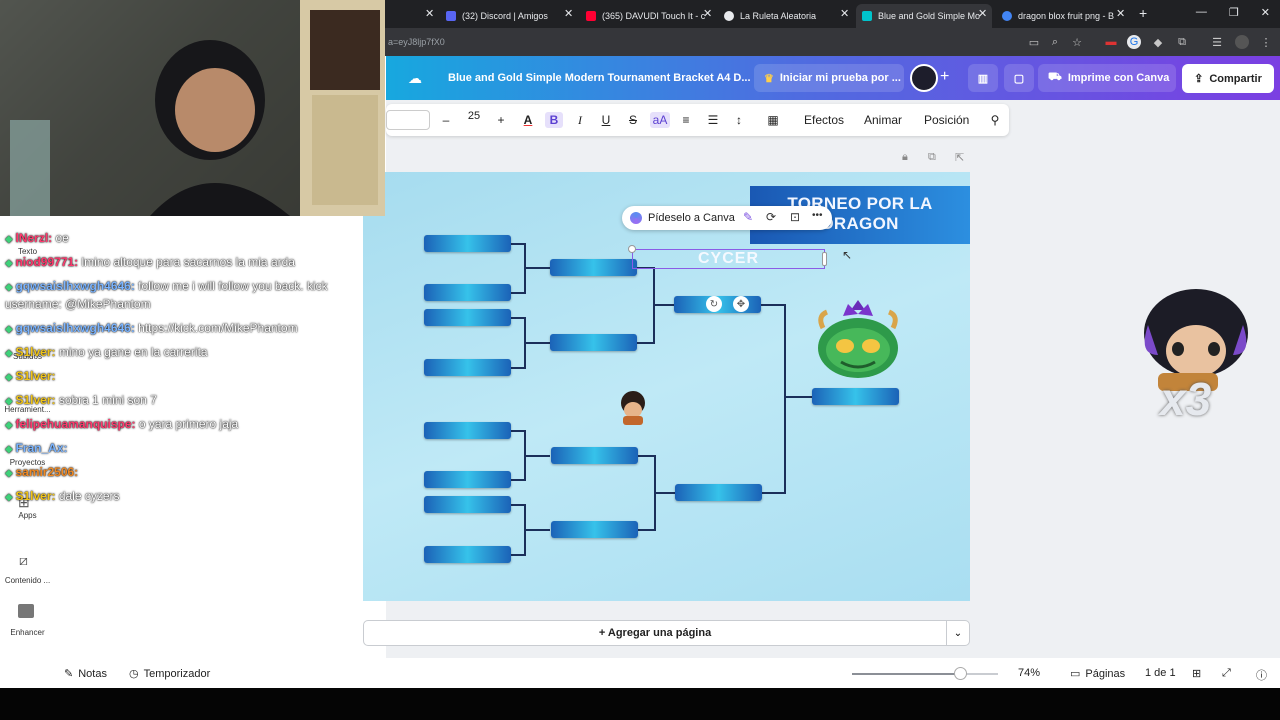 The height and width of the screenshot is (720, 1280). What do you see at coordinates (1196, 673) in the screenshot?
I see `grid-view-icon: ⊞` at bounding box center [1196, 673].